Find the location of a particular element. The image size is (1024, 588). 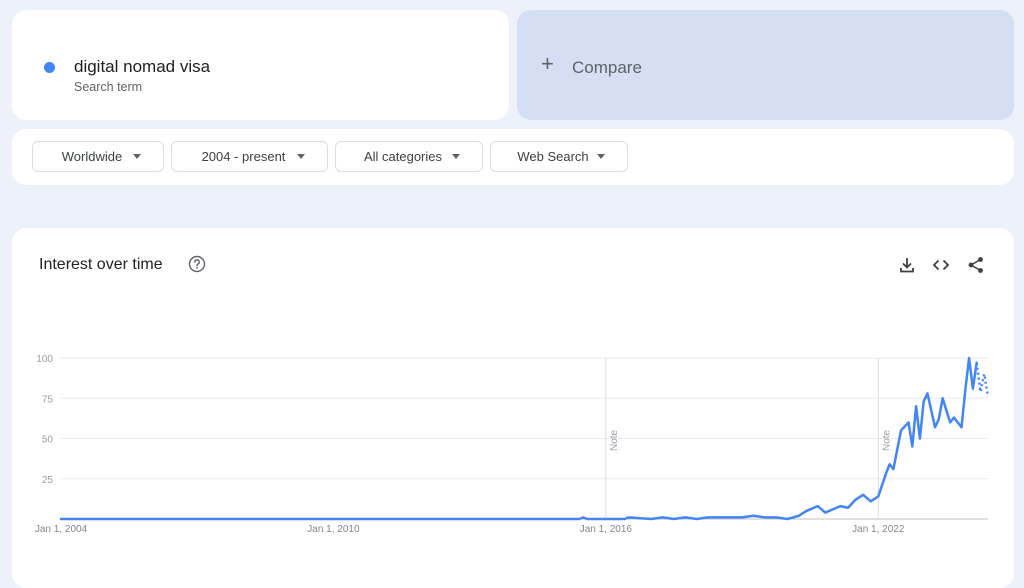

search-term-name: digital nomad visa is located at coordinates (142, 67).